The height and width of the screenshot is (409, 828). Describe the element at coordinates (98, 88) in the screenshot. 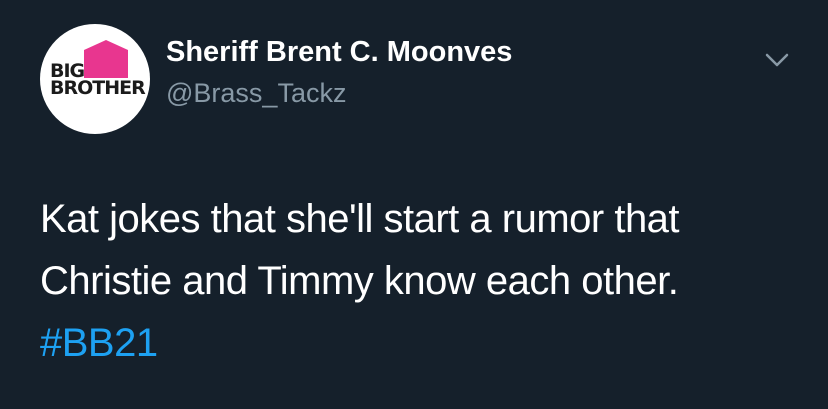

I see `logo-text-brother: BROTHER` at that location.